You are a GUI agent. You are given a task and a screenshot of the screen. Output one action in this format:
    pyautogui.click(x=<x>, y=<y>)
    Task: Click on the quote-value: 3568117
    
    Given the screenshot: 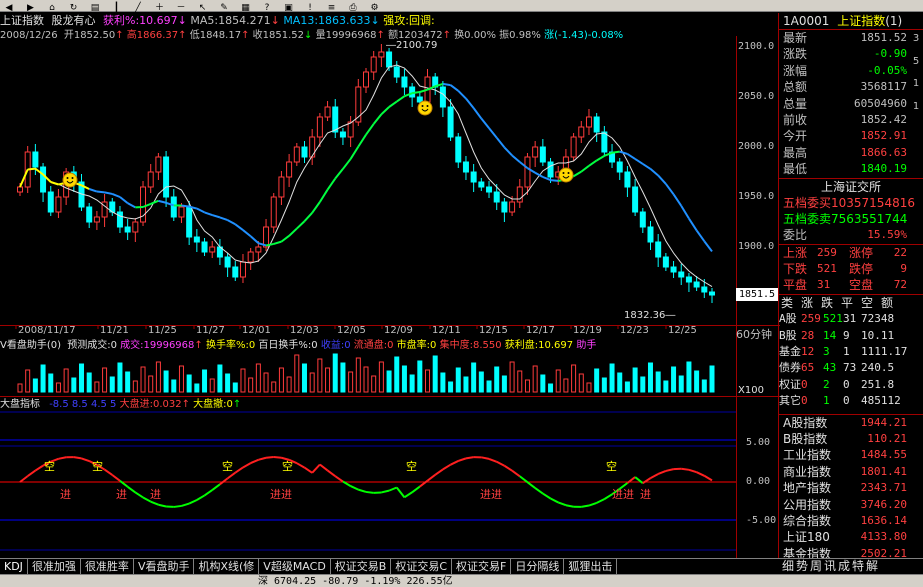 What is the action you would take?
    pyautogui.click(x=883, y=87)
    